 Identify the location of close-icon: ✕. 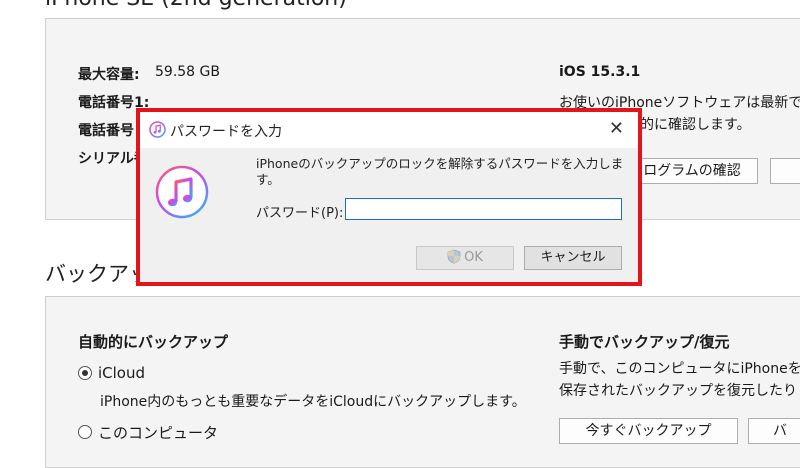
(616, 128).